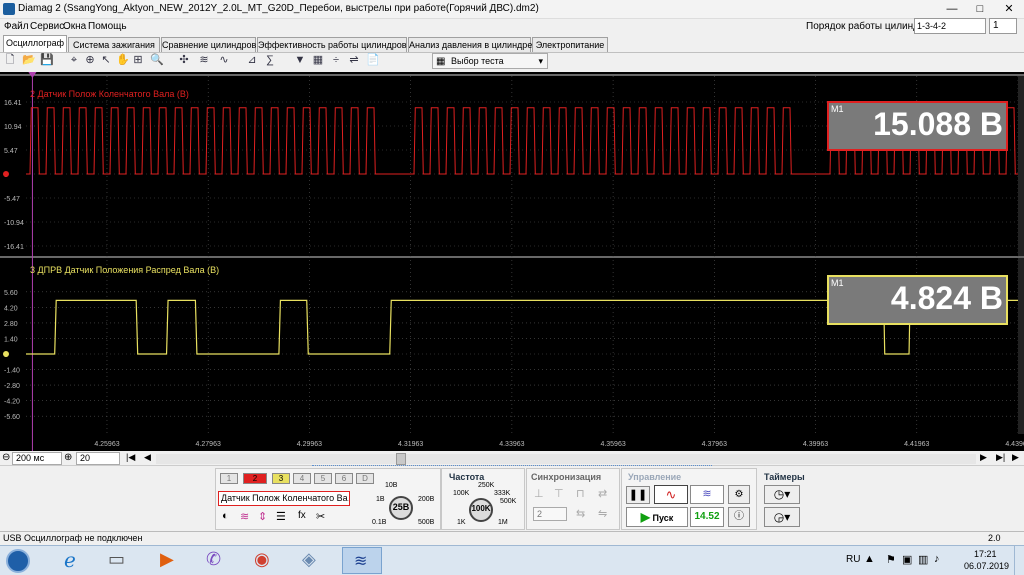 This screenshot has width=1024, height=575. I want to click on scroll-next-button: ▶, so click(983, 457).